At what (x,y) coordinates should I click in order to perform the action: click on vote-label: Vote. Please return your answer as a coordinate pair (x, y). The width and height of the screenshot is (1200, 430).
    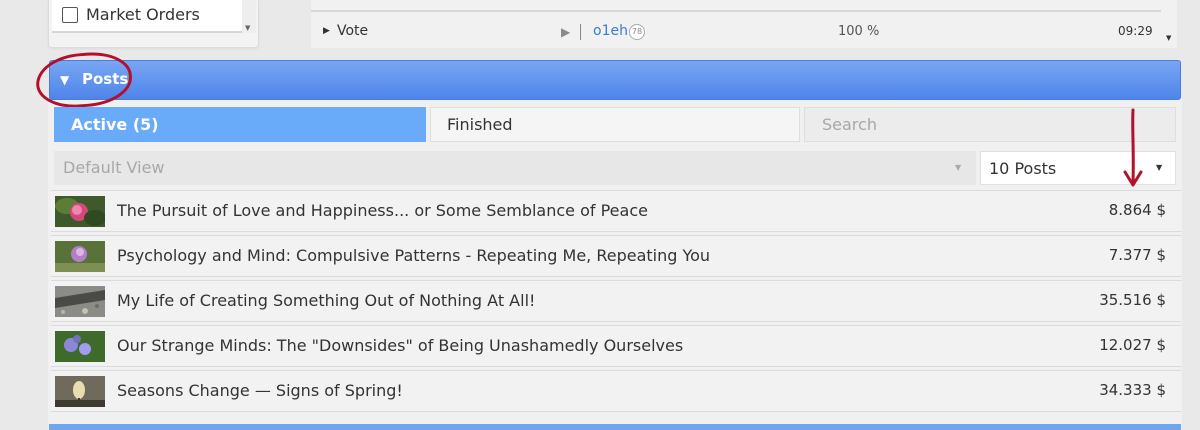
    Looking at the image, I should click on (353, 31).